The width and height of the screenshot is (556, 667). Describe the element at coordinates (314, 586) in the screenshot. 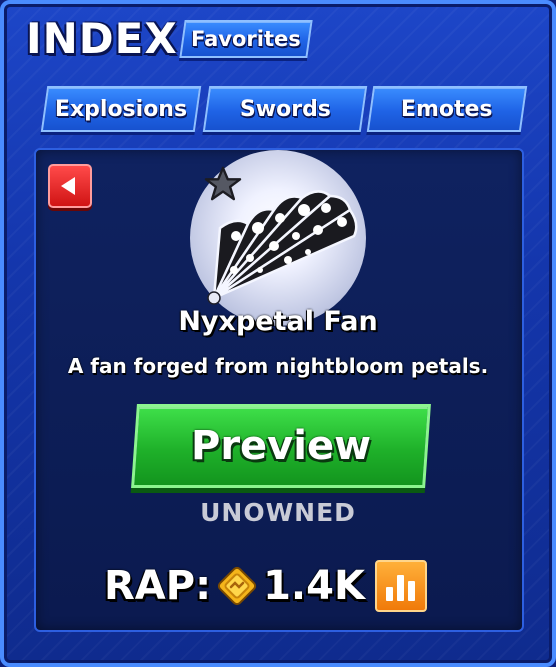

I see `rap-value: 1.4K` at that location.